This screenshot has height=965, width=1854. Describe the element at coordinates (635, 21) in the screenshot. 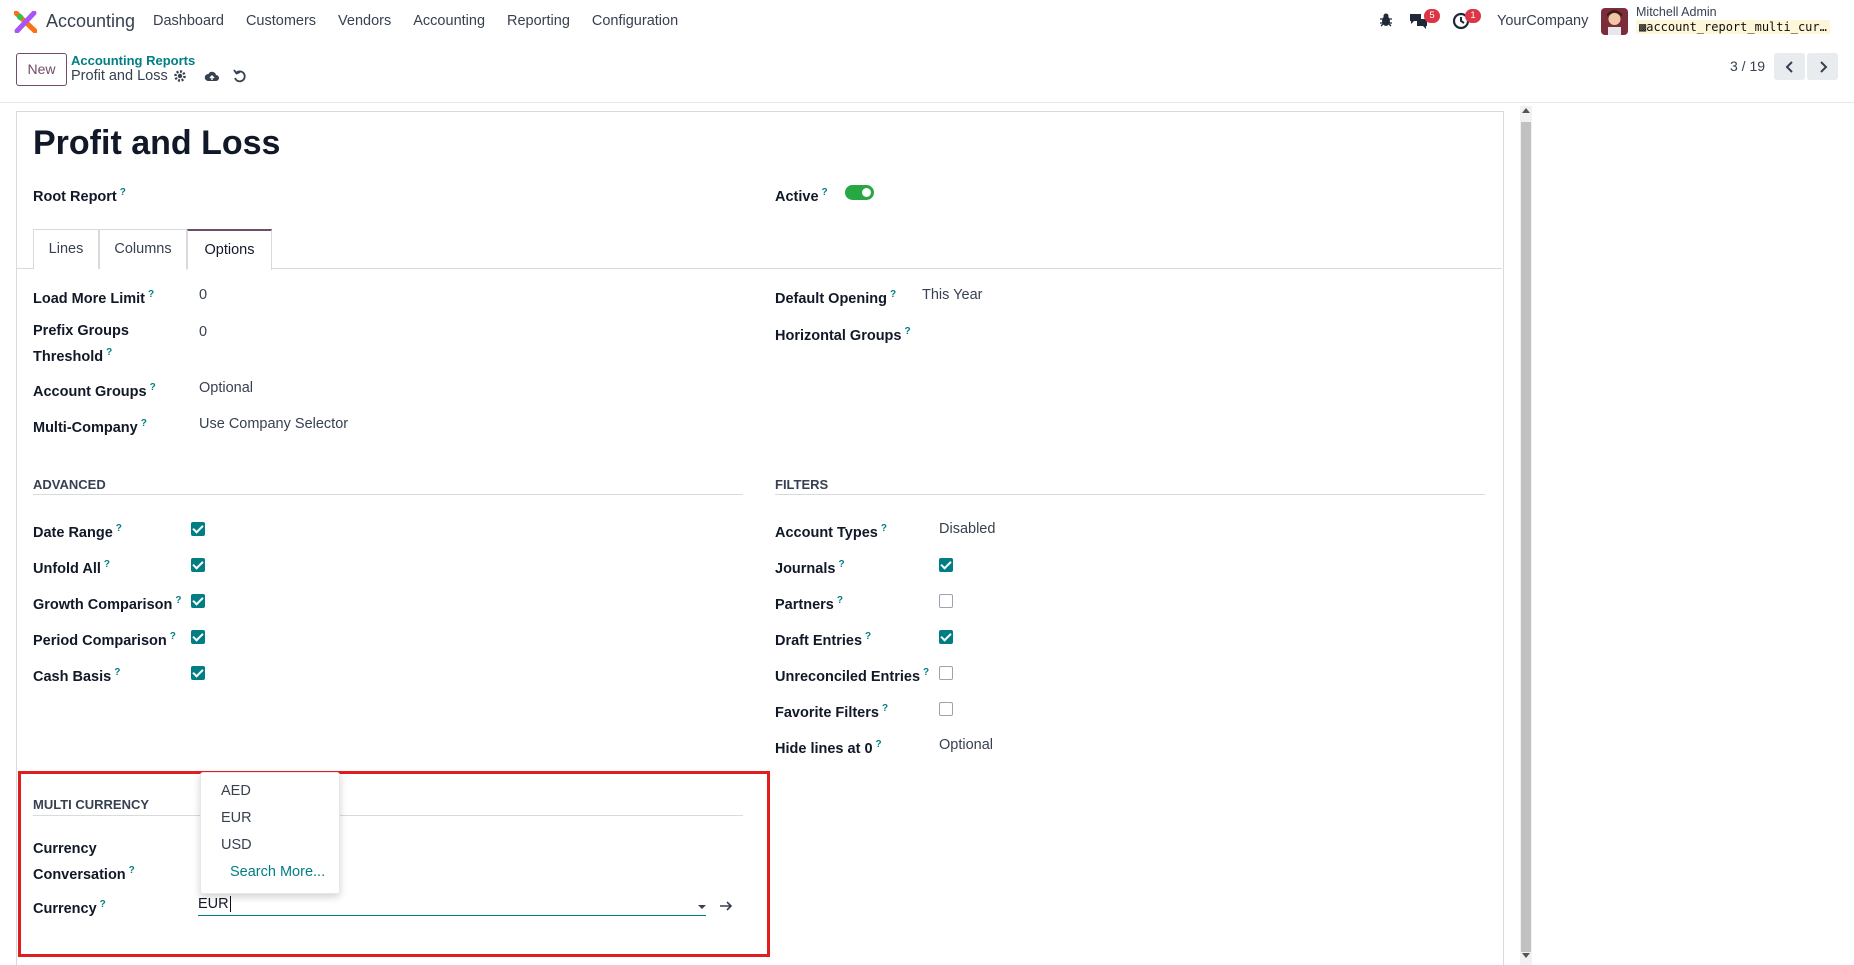

I see `menu-item-configuration: Configuration` at that location.